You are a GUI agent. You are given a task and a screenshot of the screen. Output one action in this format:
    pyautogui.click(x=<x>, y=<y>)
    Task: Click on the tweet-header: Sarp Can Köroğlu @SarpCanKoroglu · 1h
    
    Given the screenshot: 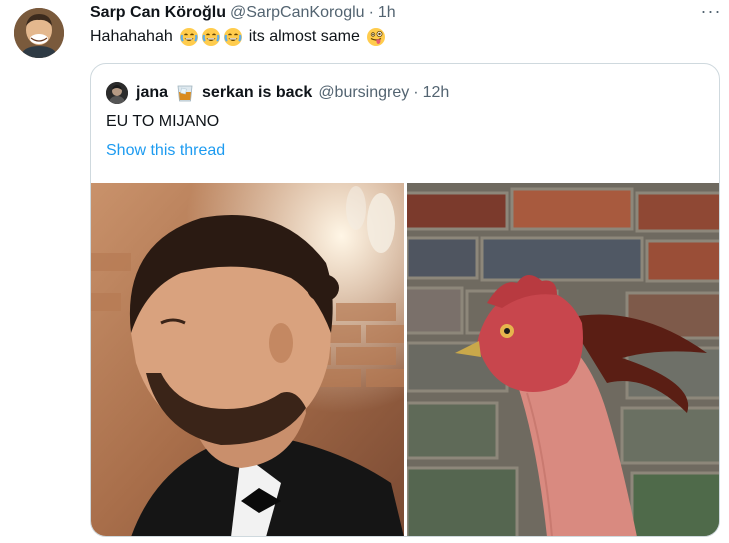 What is the action you would take?
    pyautogui.click(x=243, y=13)
    